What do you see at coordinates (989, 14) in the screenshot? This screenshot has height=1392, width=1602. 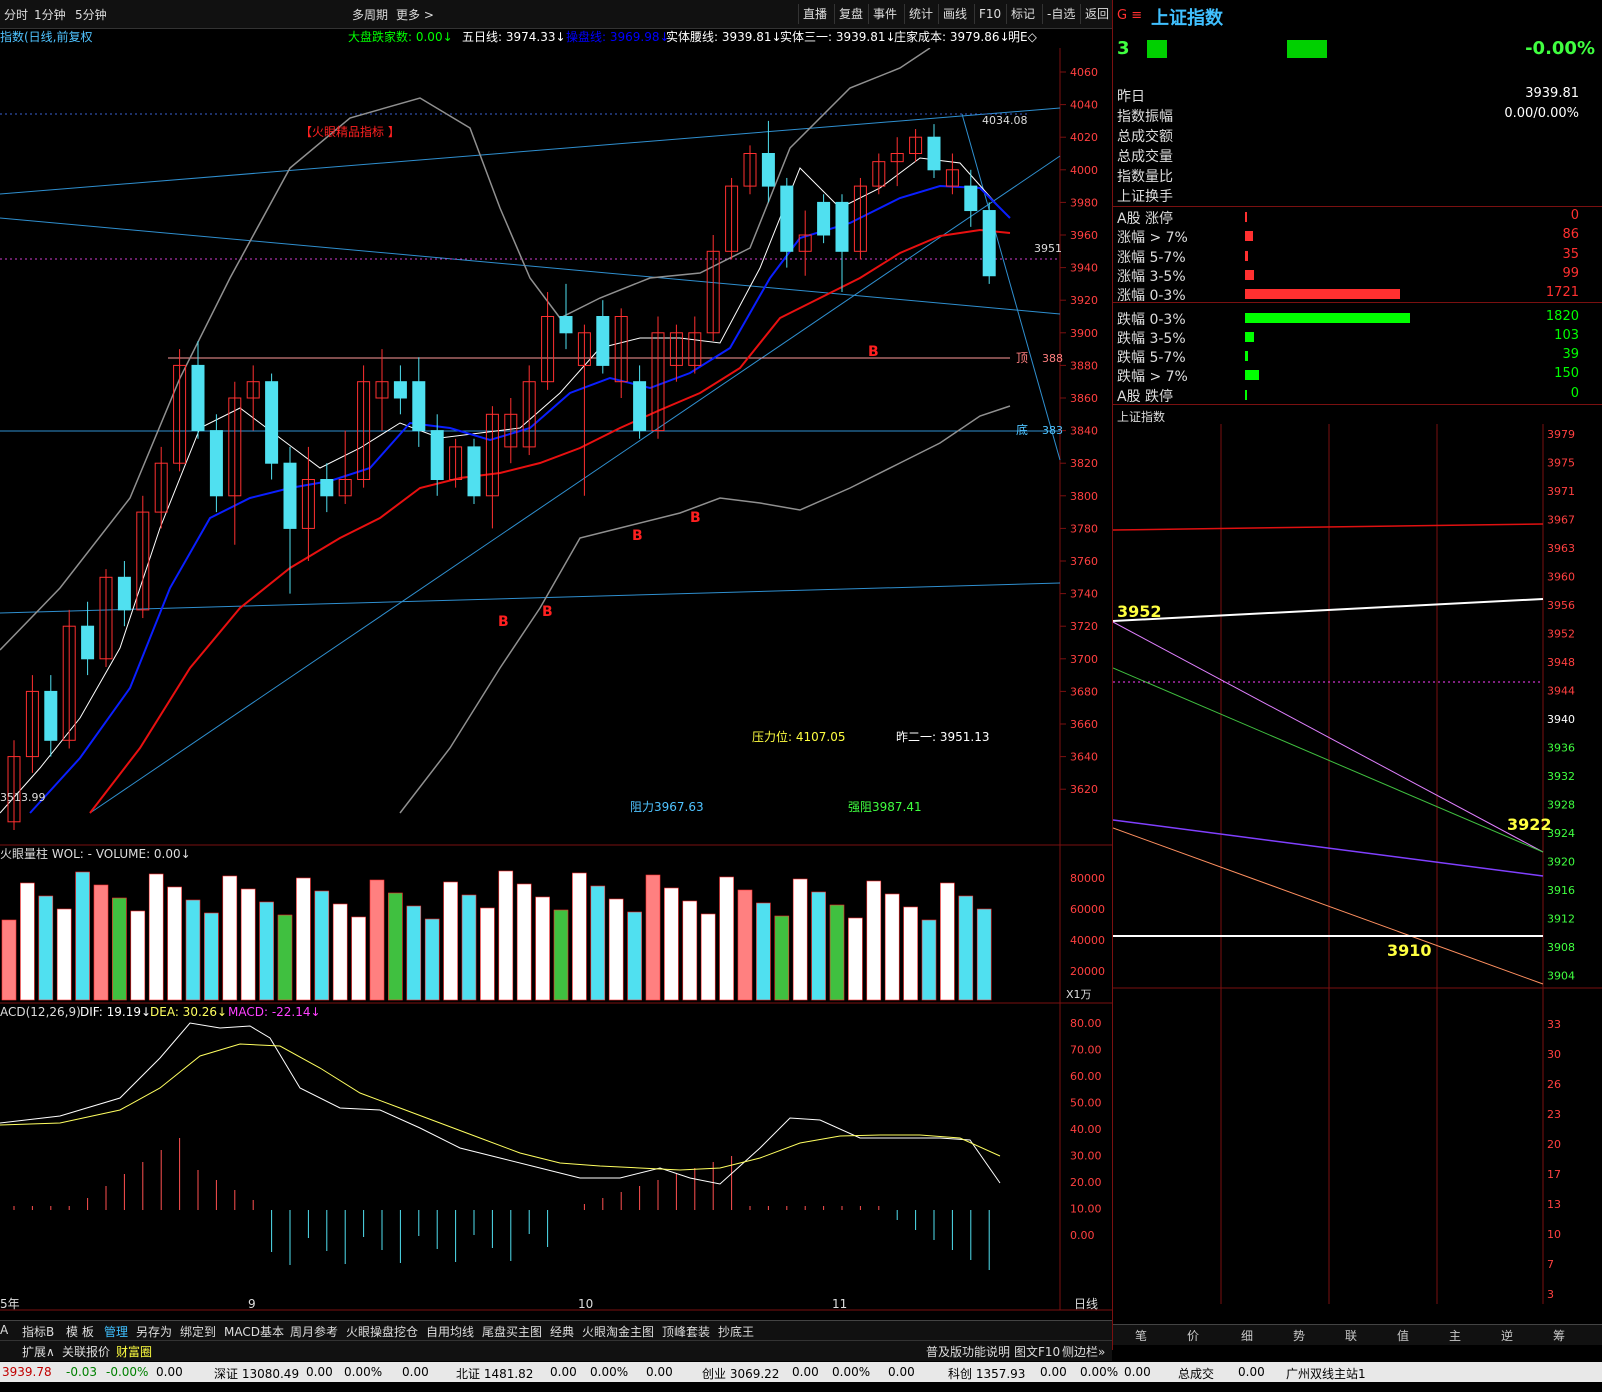 I see `f10-button: F10` at bounding box center [989, 14].